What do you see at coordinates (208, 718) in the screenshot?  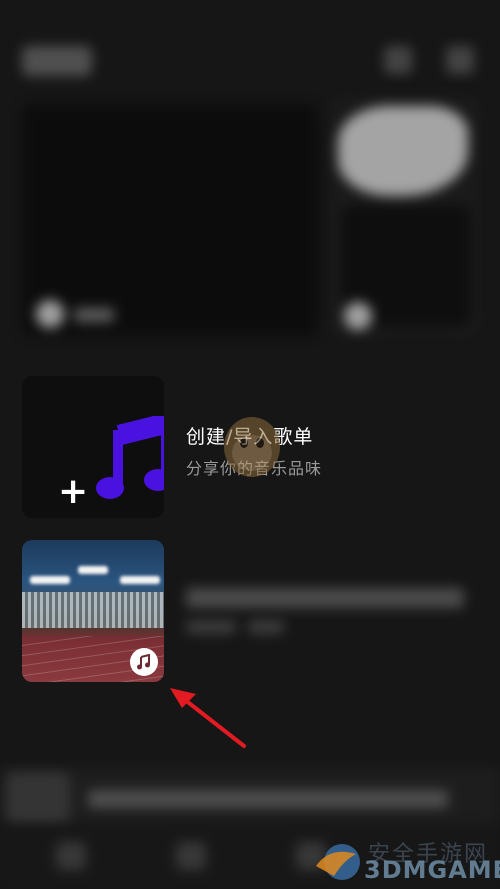 I see `annotation-arrow` at bounding box center [208, 718].